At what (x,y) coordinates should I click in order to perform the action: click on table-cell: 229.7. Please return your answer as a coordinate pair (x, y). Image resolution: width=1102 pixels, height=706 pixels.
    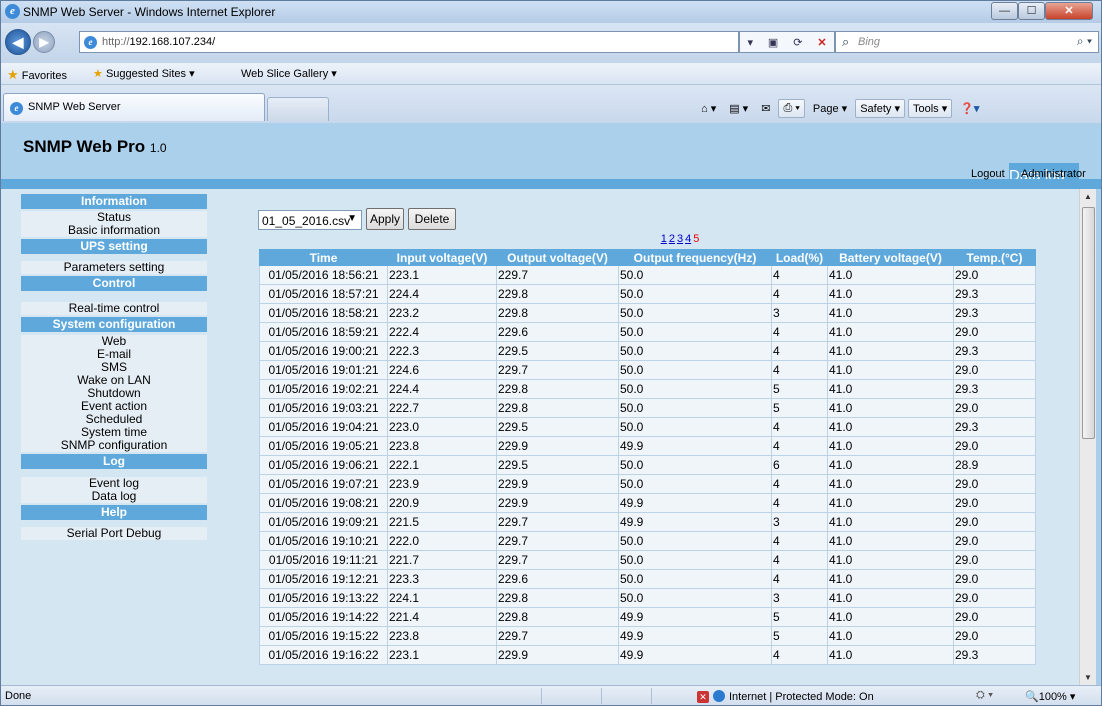
    Looking at the image, I should click on (557, 636).